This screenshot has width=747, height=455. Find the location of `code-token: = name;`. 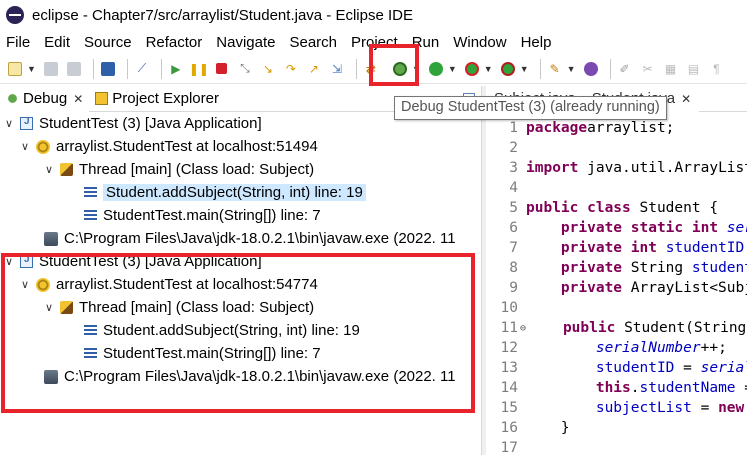

code-token: = name; is located at coordinates (741, 388).